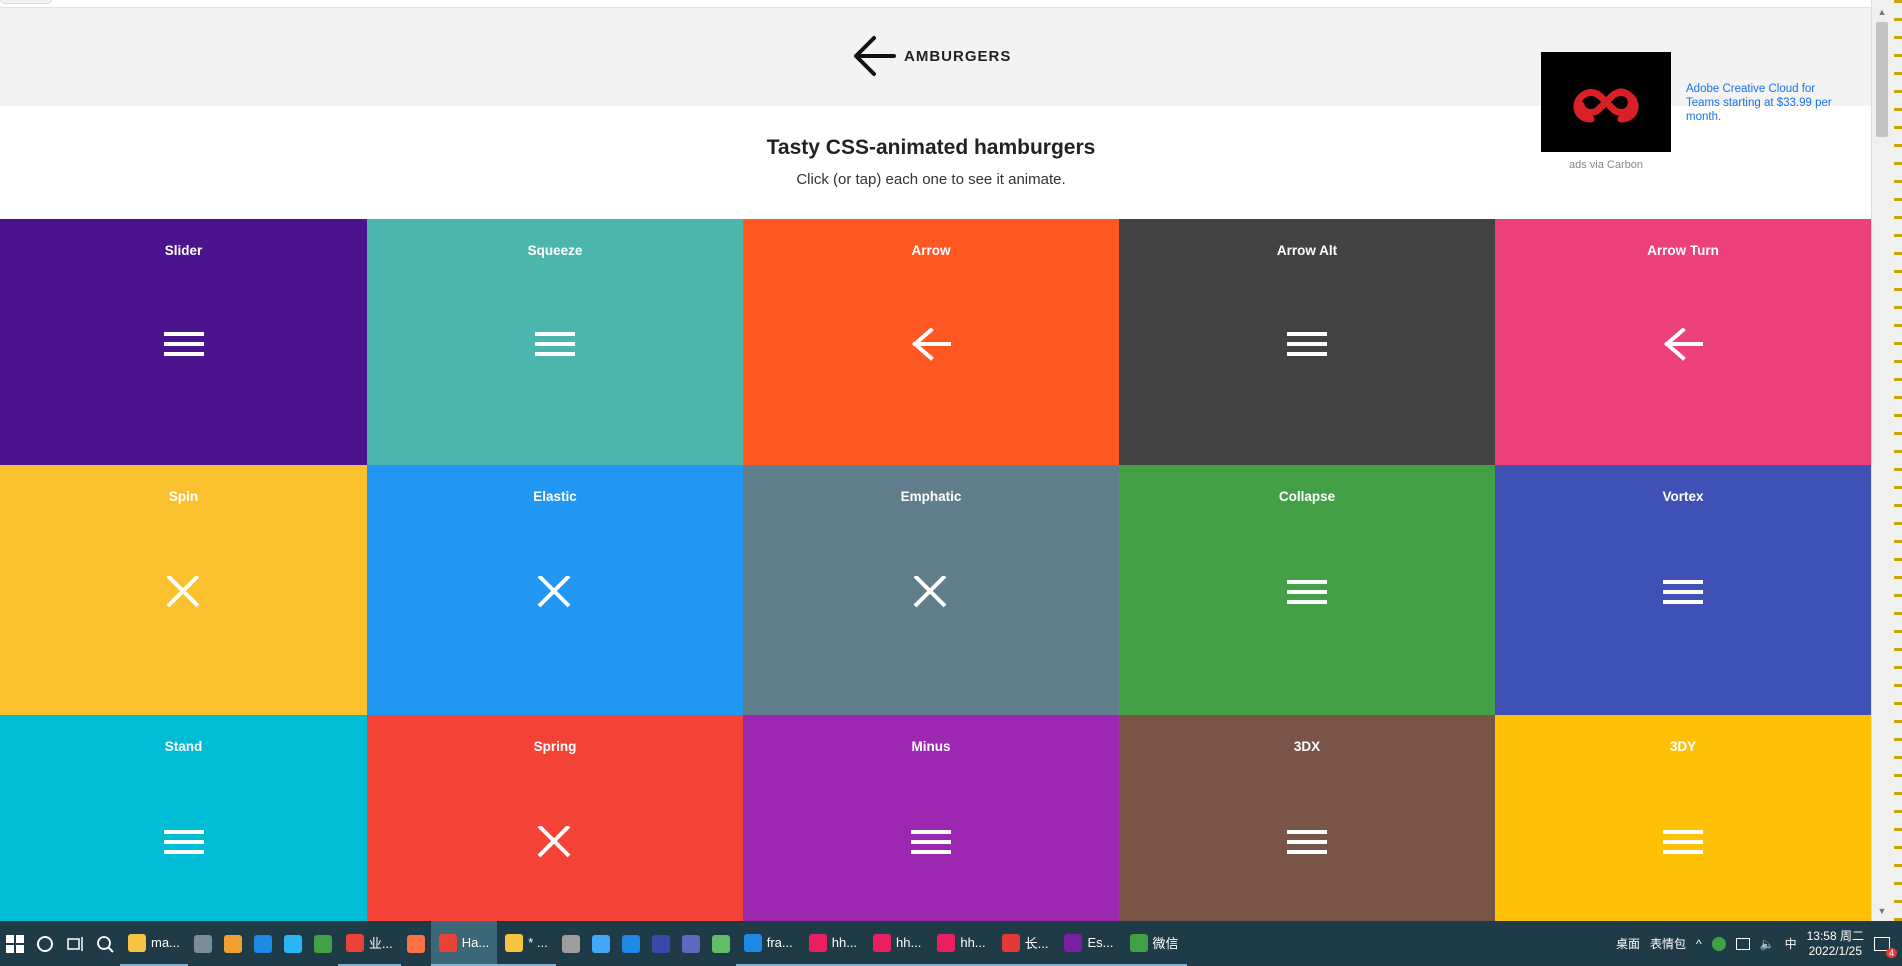 The image size is (1902, 966). I want to click on clock: 13:58 周二 2022/1/25, so click(1835, 944).